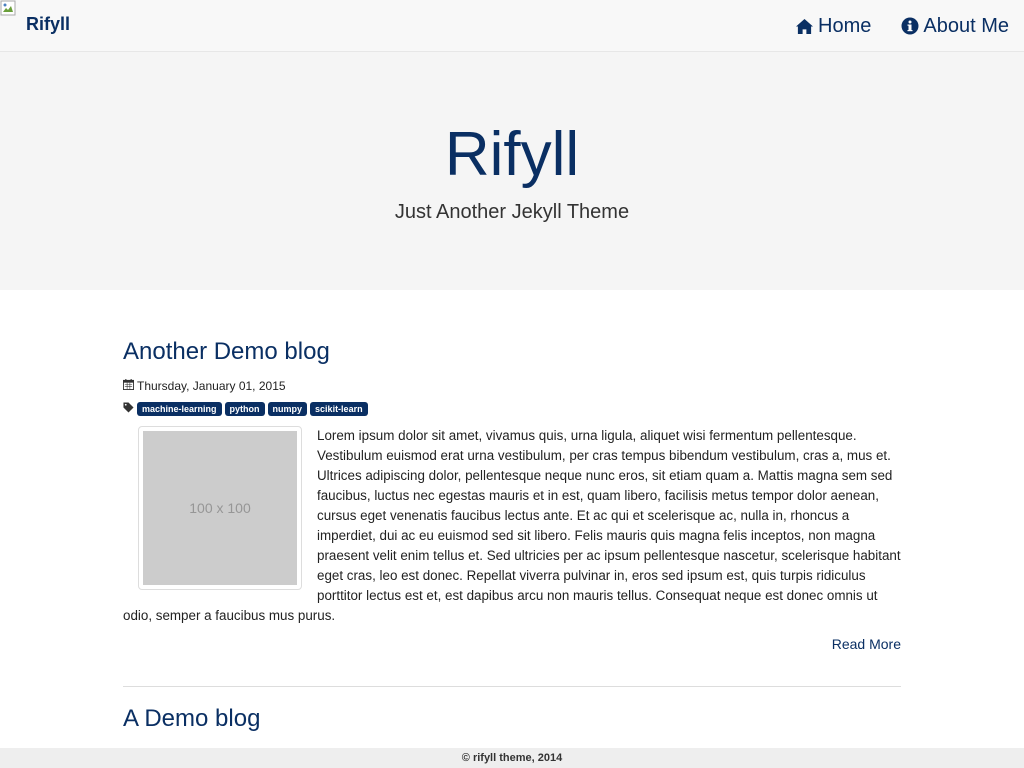 The height and width of the screenshot is (768, 1024). Describe the element at coordinates (512, 26) in the screenshot. I see `navbar: Rifyll Home About Me` at that location.